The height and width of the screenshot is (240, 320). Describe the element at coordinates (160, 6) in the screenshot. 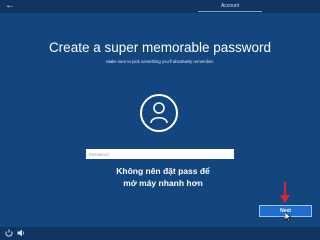

I see `top-bar: ← Account` at that location.